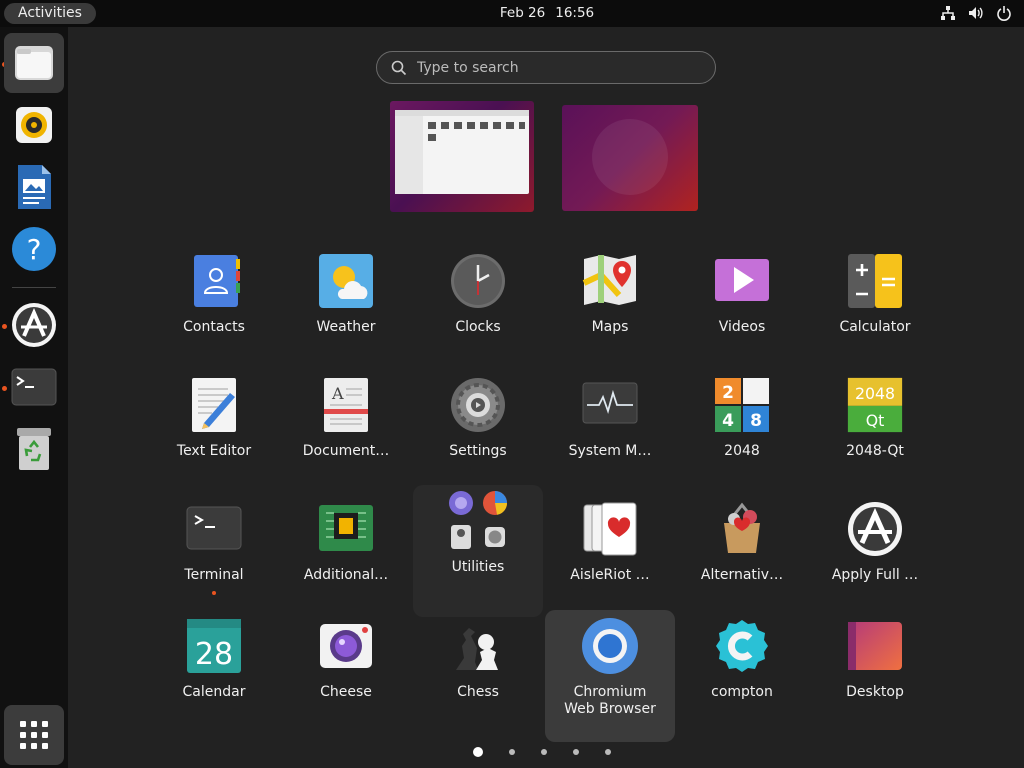 The width and height of the screenshot is (1024, 768). What do you see at coordinates (478, 431) in the screenshot?
I see `app-settings: Settings` at bounding box center [478, 431].